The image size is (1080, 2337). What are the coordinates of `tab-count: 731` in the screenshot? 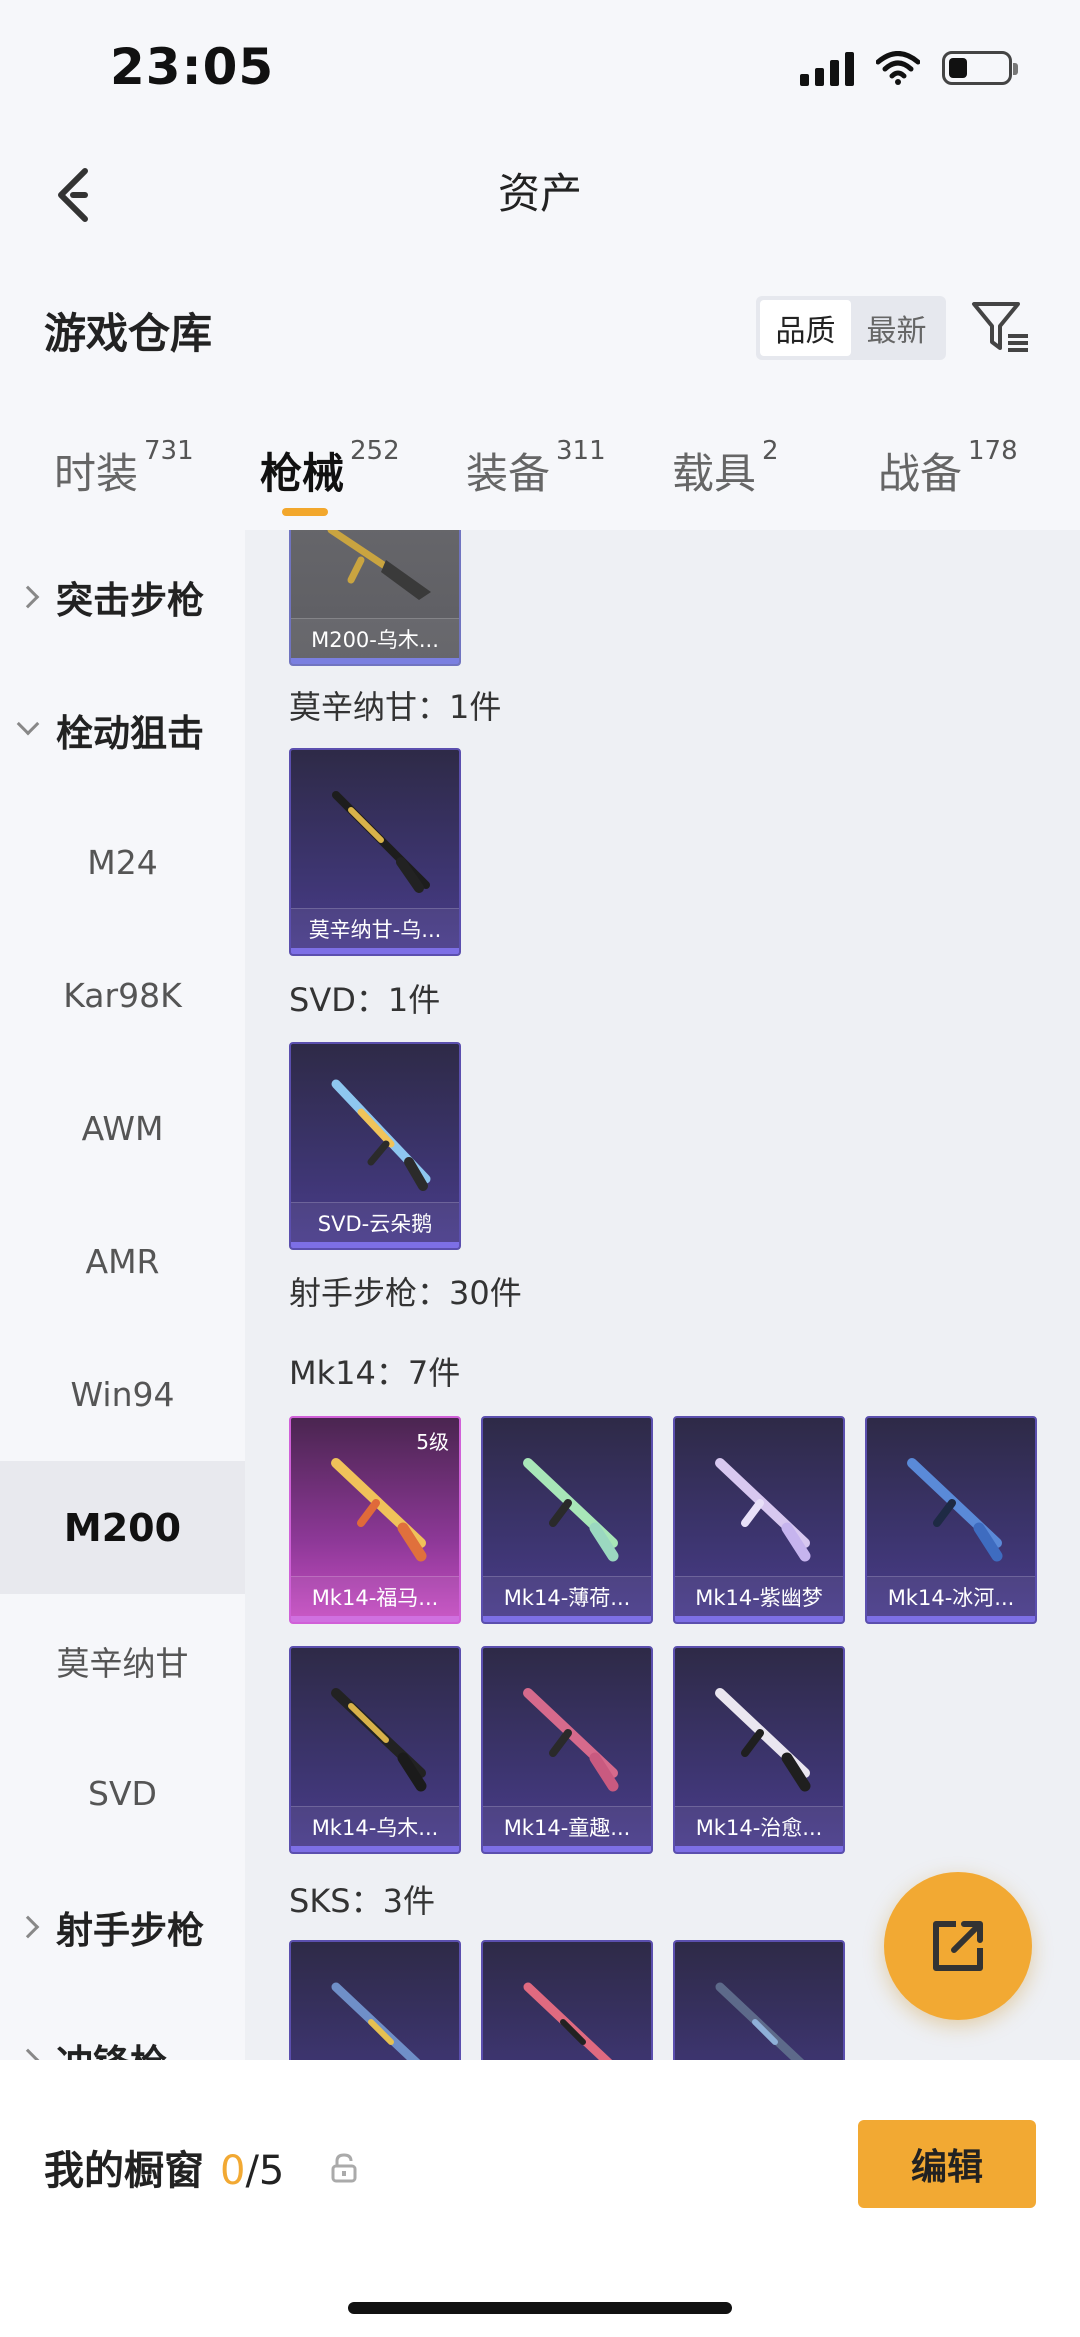 It's located at (169, 451).